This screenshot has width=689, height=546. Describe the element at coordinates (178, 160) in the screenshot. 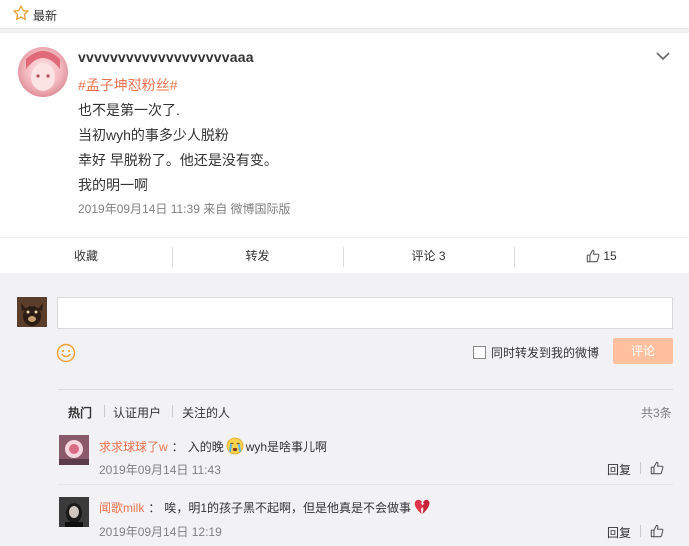

I see `post-text-line: 幸好 早脱粉了。他还是没有变。` at that location.